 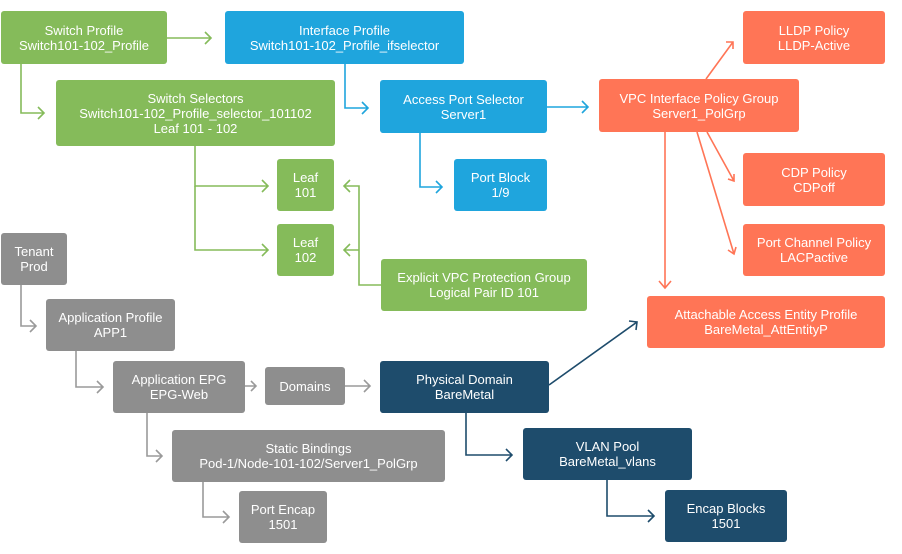 What do you see at coordinates (179, 379) in the screenshot?
I see `node-title: Application EPG` at bounding box center [179, 379].